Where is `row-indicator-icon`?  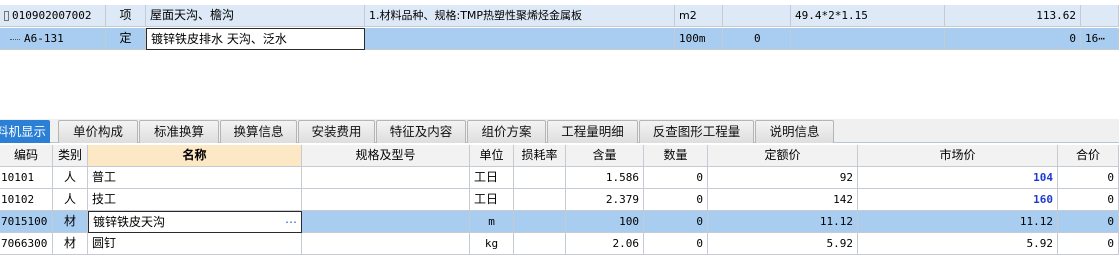
row-indicator-icon is located at coordinates (6, 16).